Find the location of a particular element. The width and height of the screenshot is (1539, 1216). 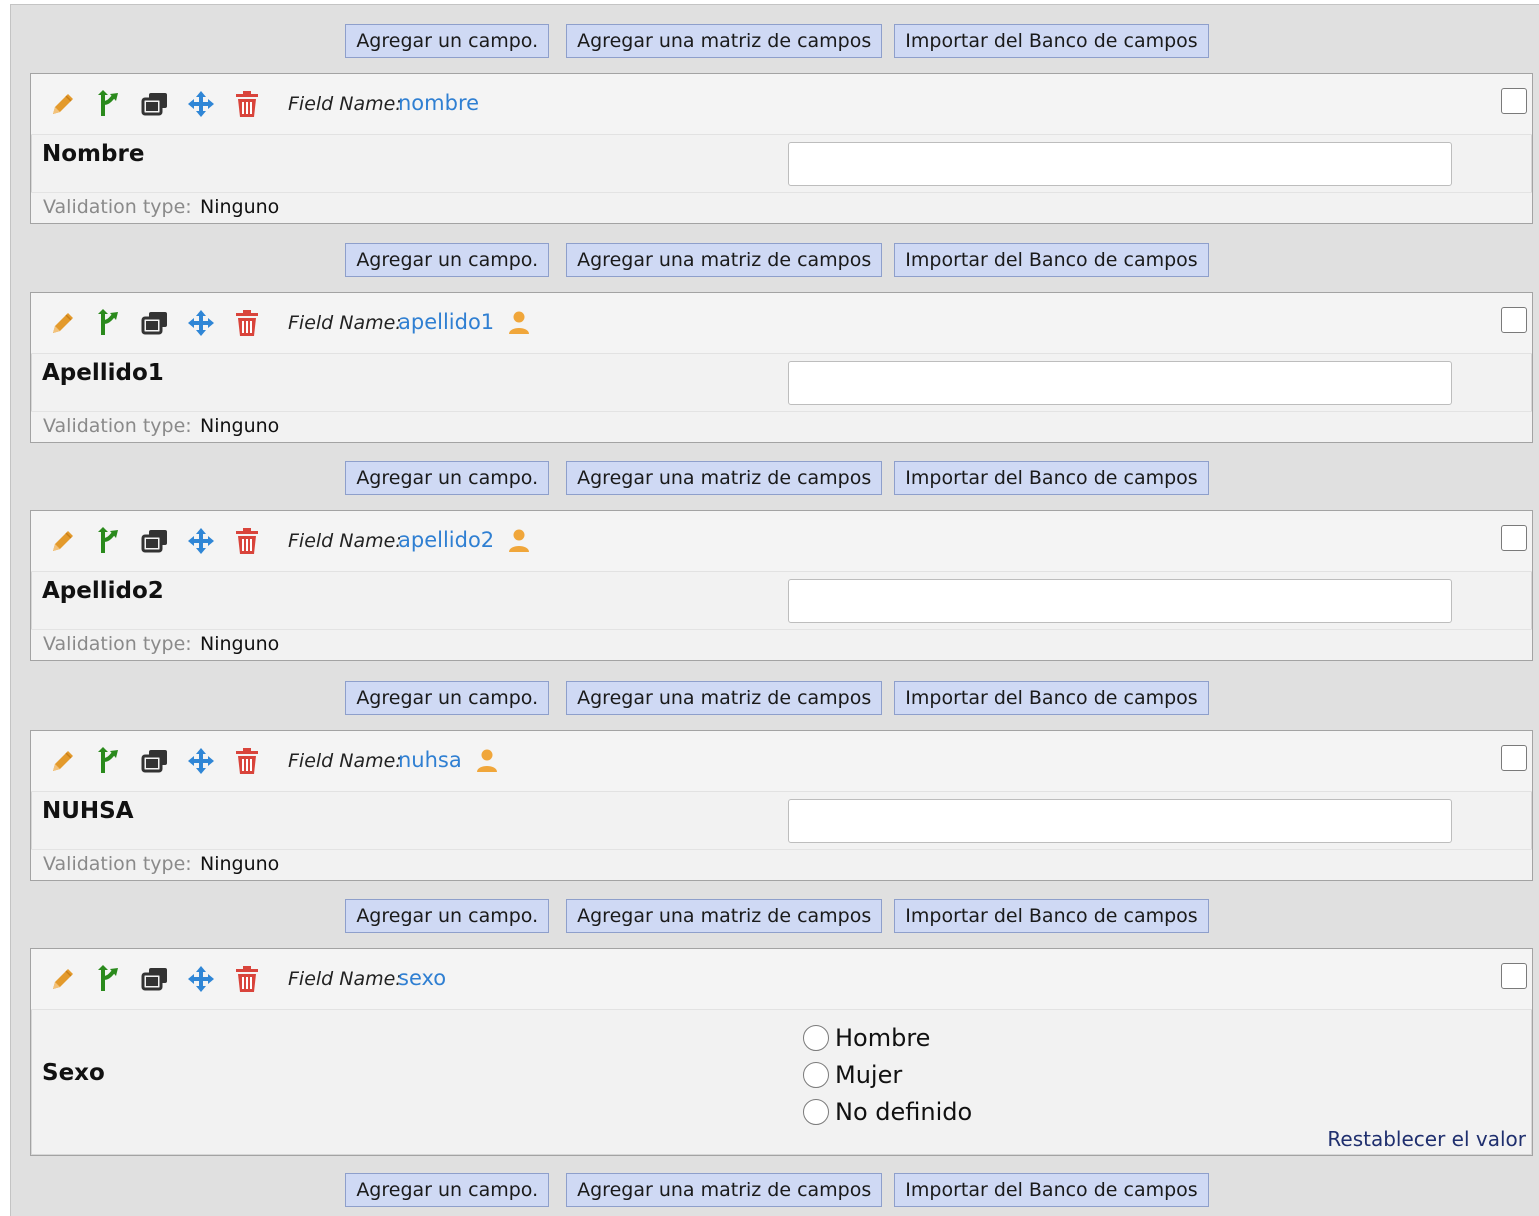

field-body: Apellido2 is located at coordinates (781, 600).